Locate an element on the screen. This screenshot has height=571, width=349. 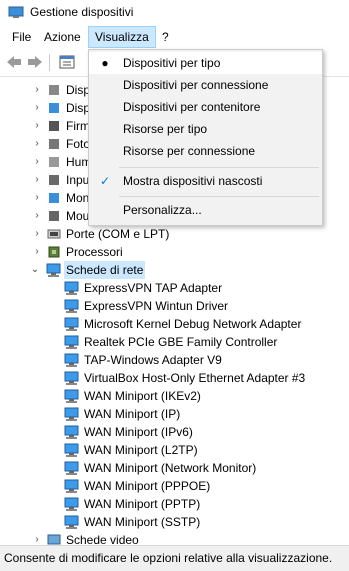
title-bar: Gestione dispositivi is located at coordinates (174, 13).